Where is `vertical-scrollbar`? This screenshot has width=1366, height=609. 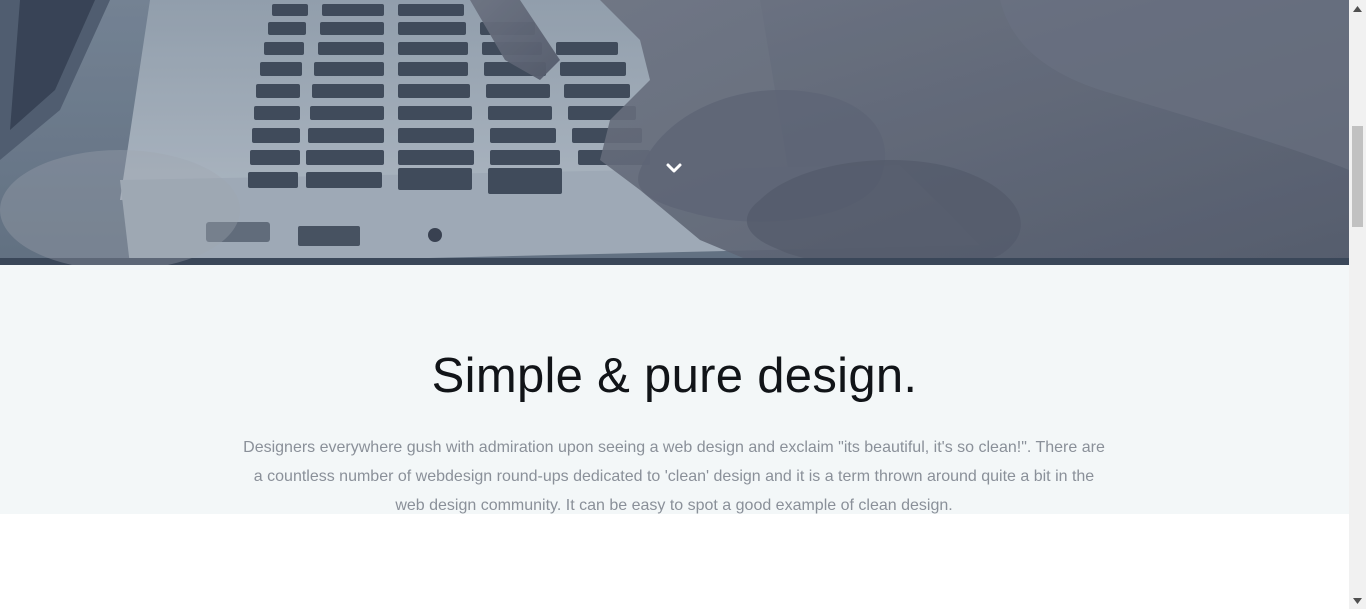
vertical-scrollbar is located at coordinates (1357, 304).